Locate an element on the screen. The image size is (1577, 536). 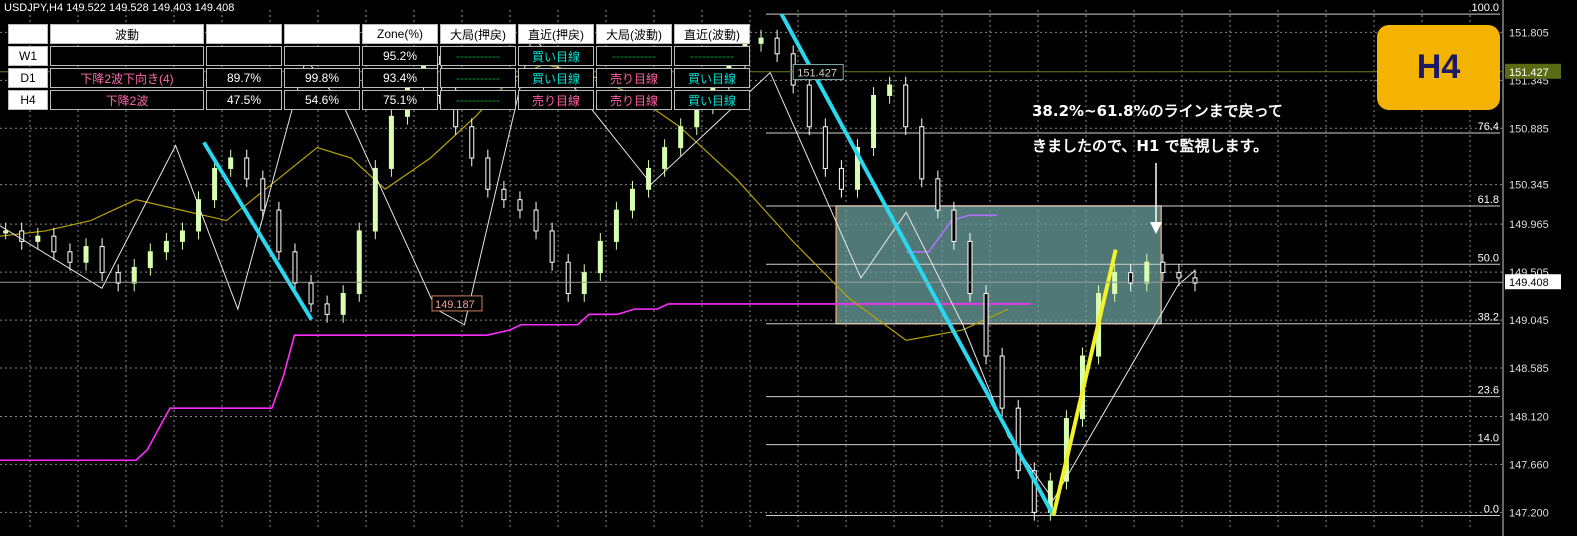
big-wave-cell: 売り目線 is located at coordinates (634, 100).